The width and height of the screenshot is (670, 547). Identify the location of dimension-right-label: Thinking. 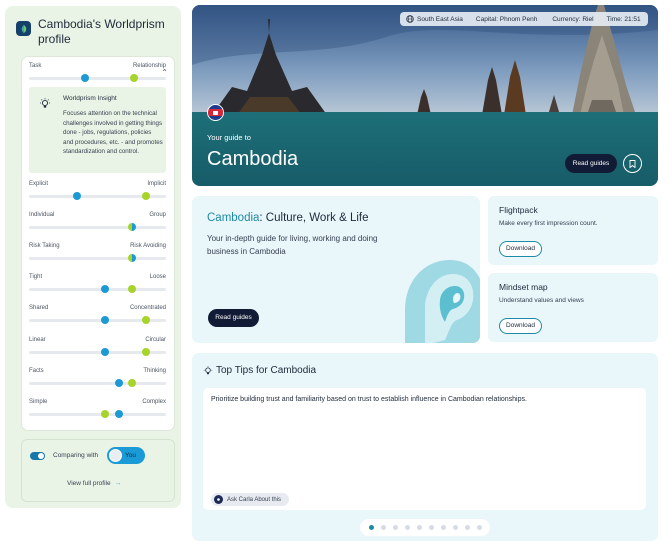
(154, 371).